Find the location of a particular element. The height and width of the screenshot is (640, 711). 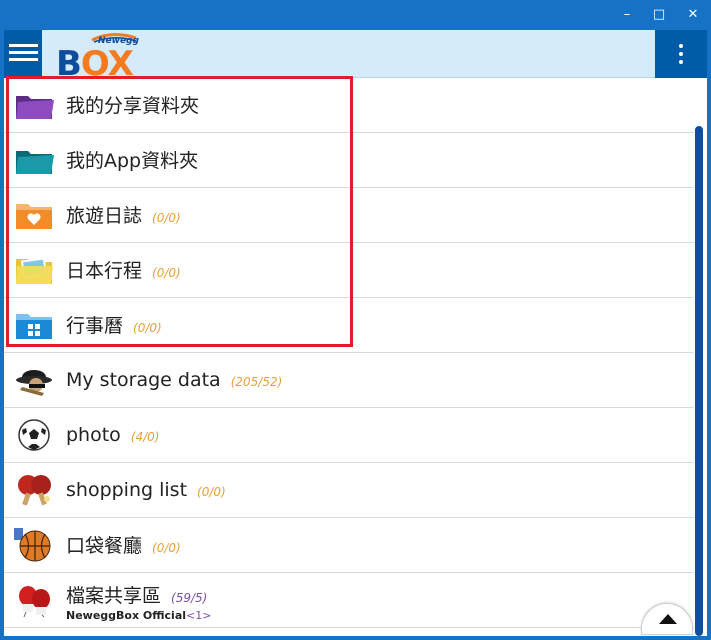

list-item: shopping list (0/0) is located at coordinates (349, 490).